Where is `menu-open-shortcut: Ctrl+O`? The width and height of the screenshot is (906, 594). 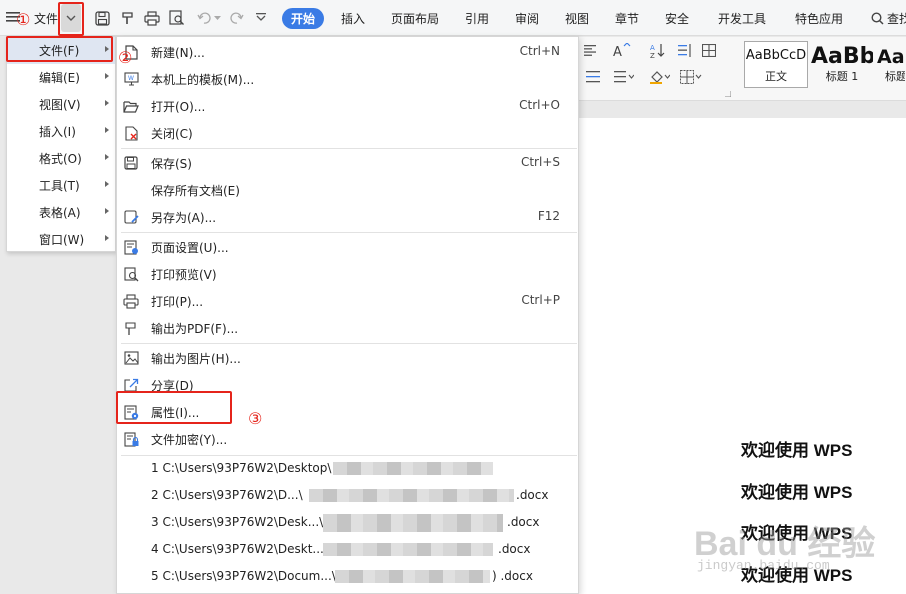 menu-open-shortcut: Ctrl+O is located at coordinates (539, 105).